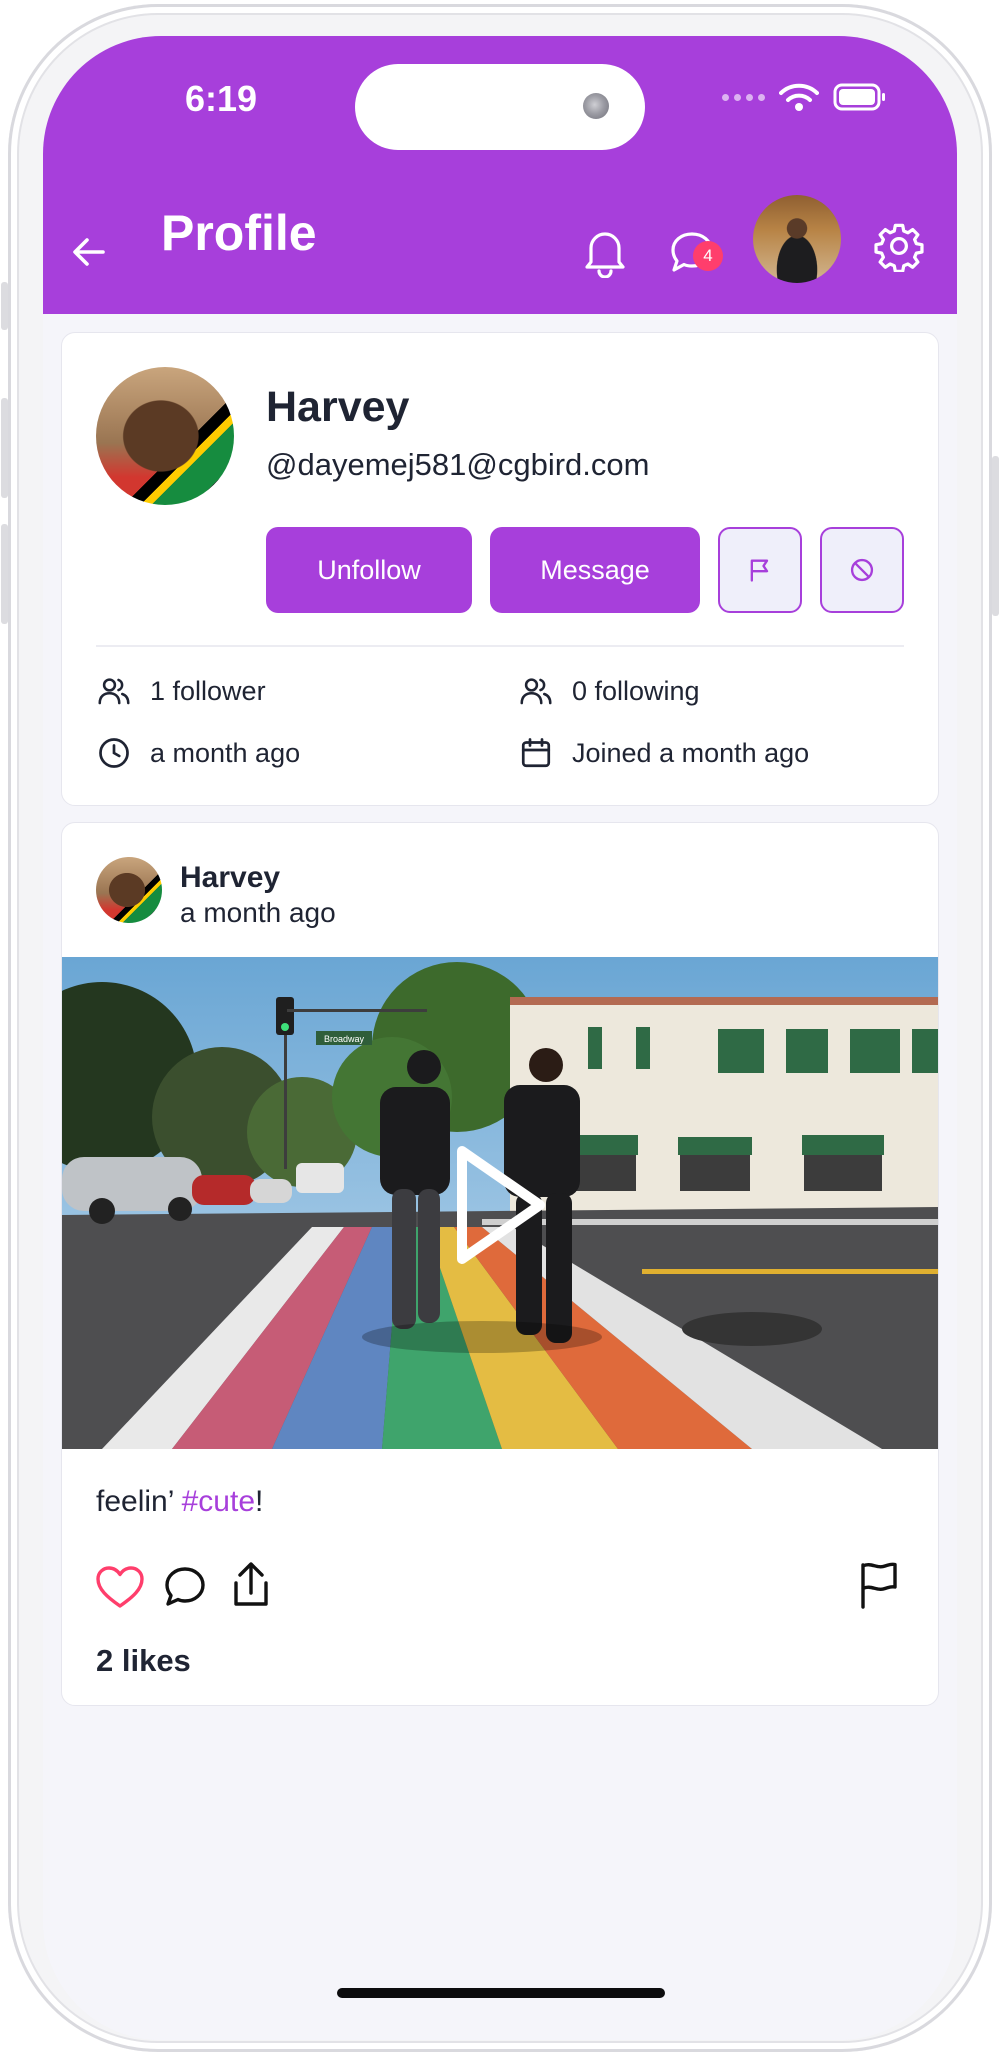 This screenshot has width=1000, height=2057. Describe the element at coordinates (605, 255) in the screenshot. I see `bell-icon` at that location.